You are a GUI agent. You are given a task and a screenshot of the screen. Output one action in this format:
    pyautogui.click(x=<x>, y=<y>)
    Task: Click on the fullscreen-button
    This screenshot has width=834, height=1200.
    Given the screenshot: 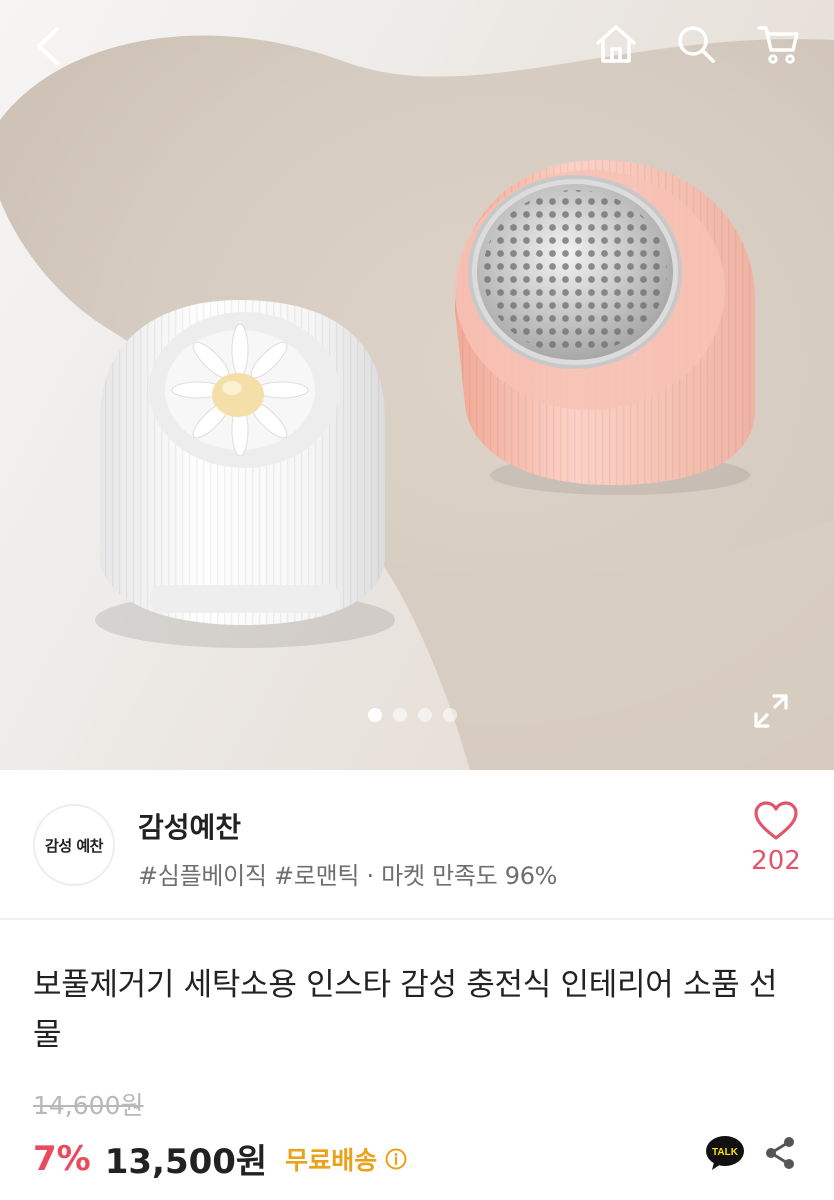 What is the action you would take?
    pyautogui.click(x=771, y=711)
    